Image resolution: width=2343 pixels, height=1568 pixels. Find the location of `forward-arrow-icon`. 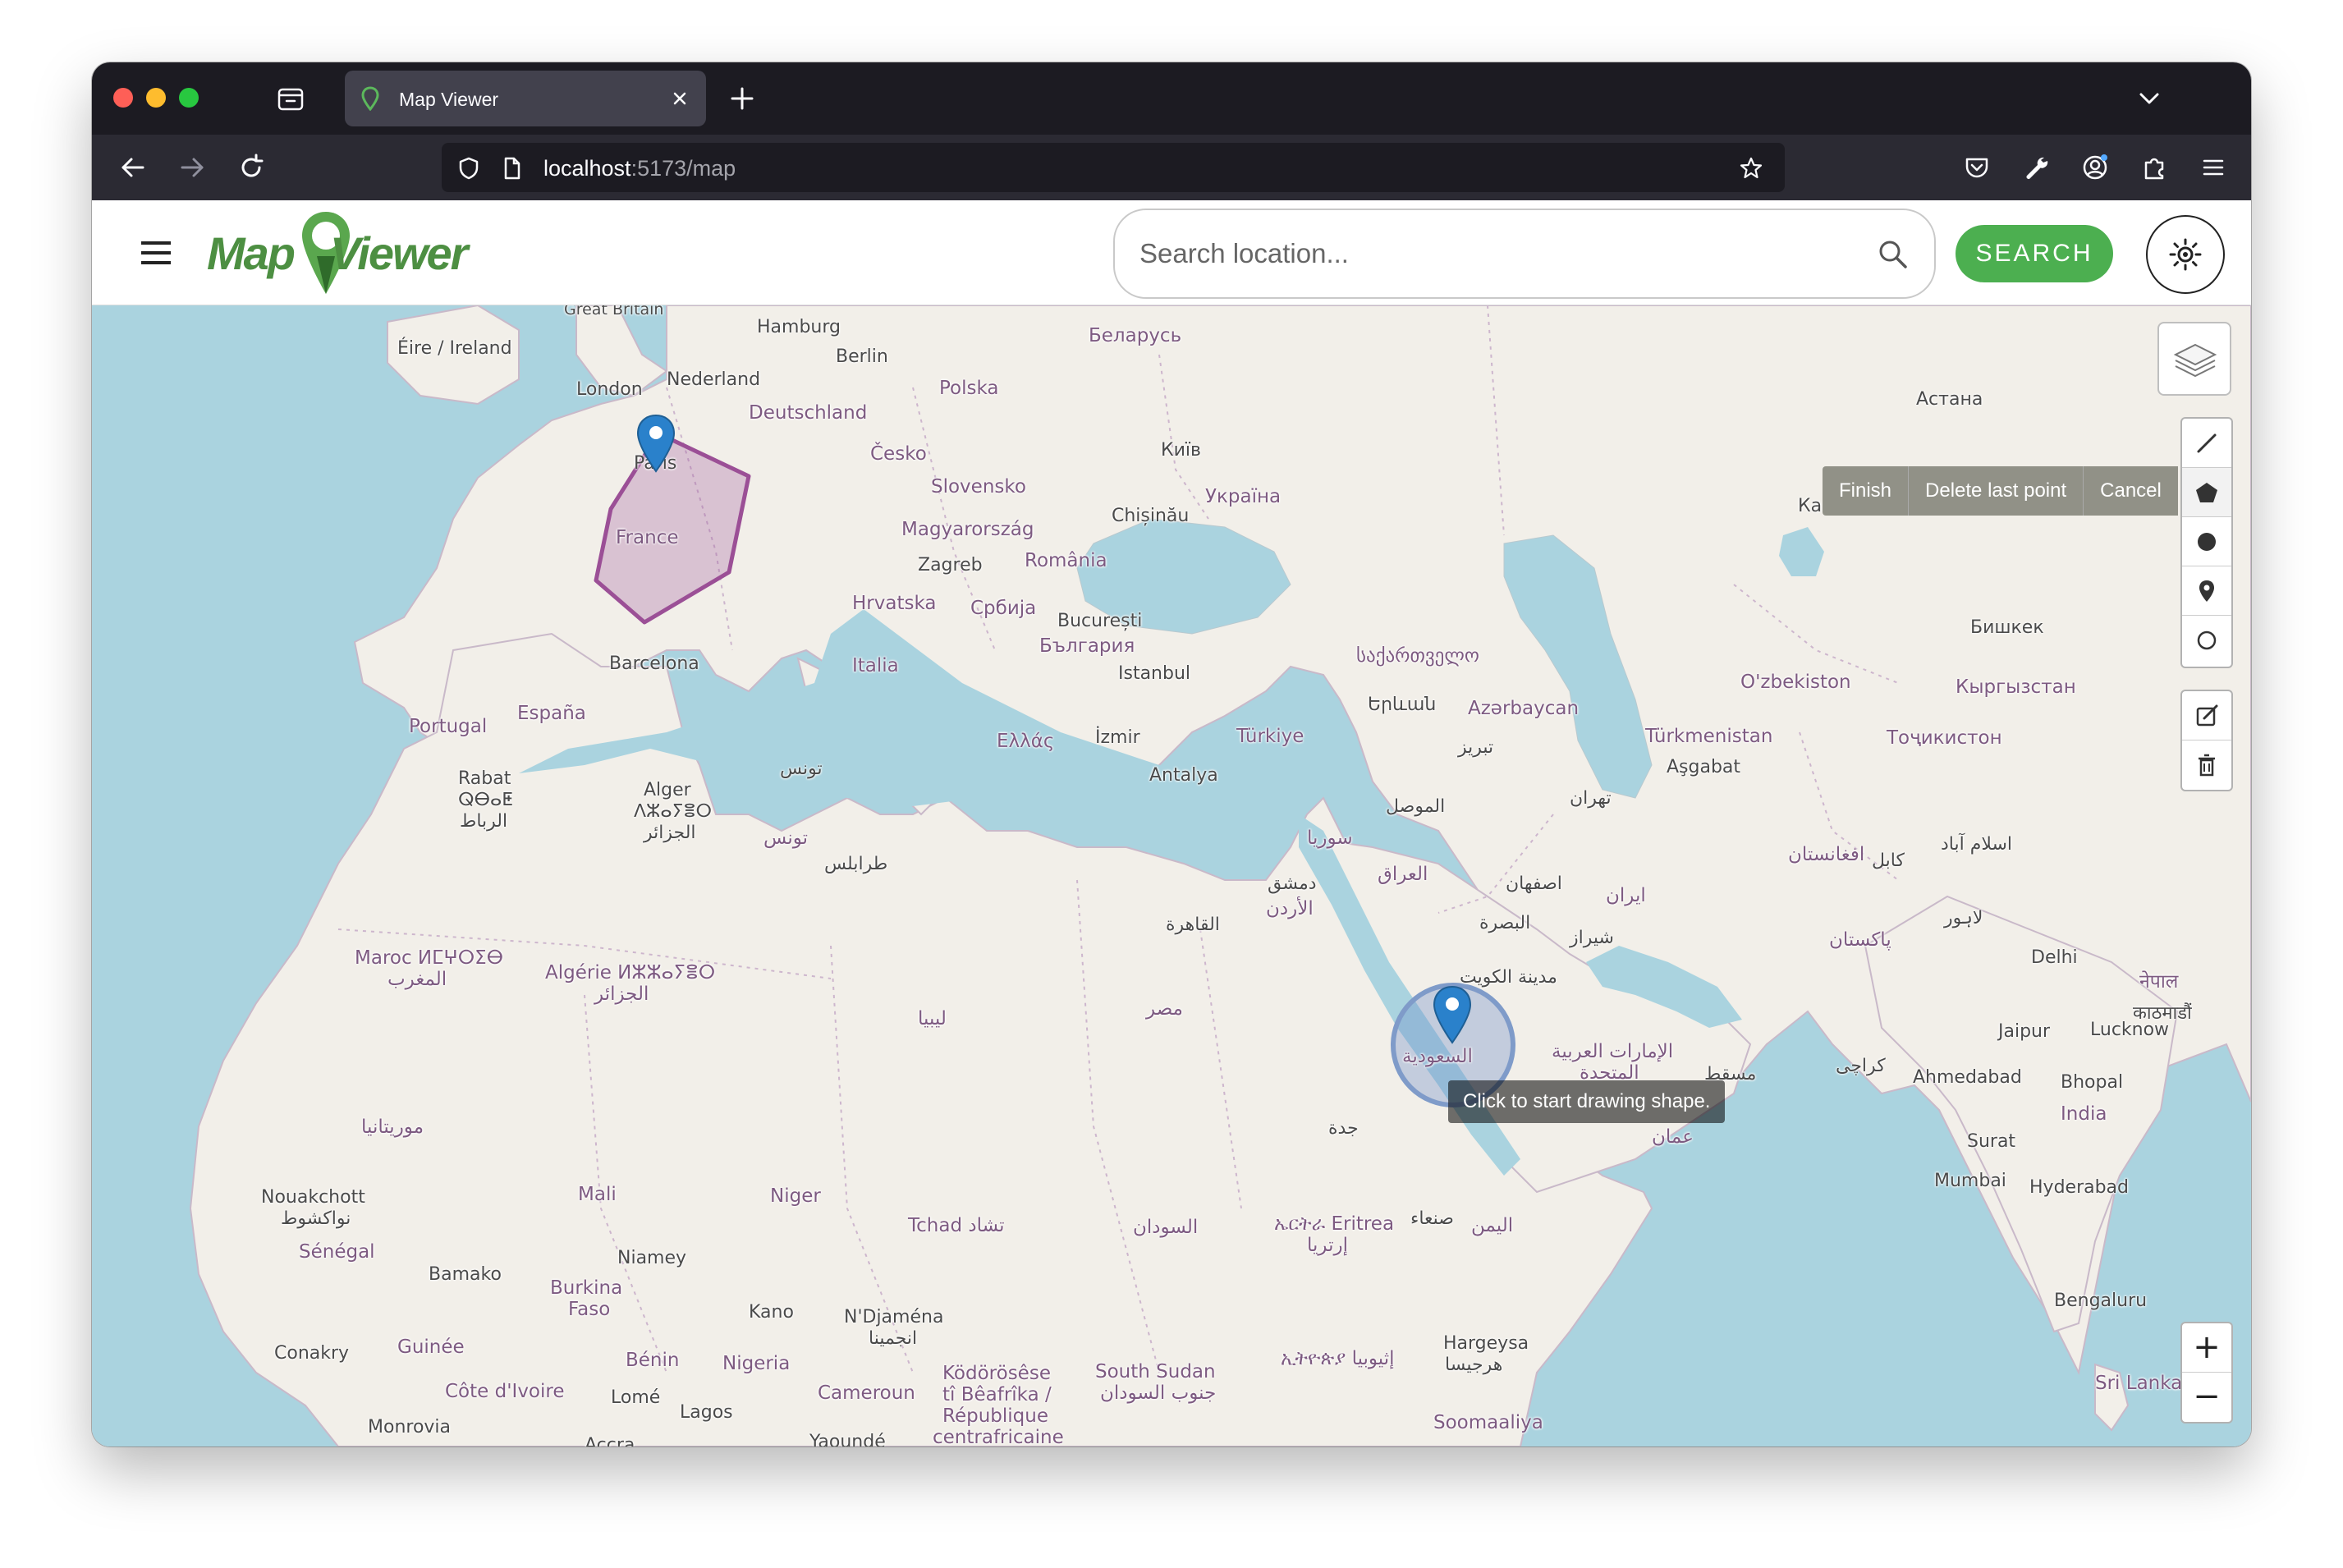

forward-arrow-icon is located at coordinates (192, 167).